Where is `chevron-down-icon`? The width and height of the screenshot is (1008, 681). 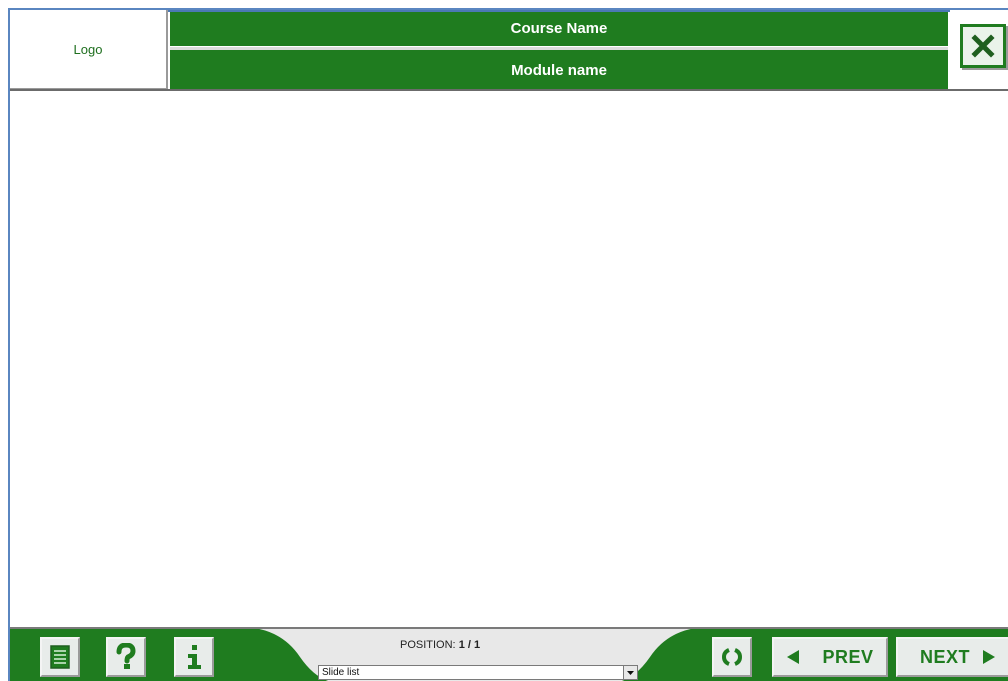 chevron-down-icon is located at coordinates (630, 672).